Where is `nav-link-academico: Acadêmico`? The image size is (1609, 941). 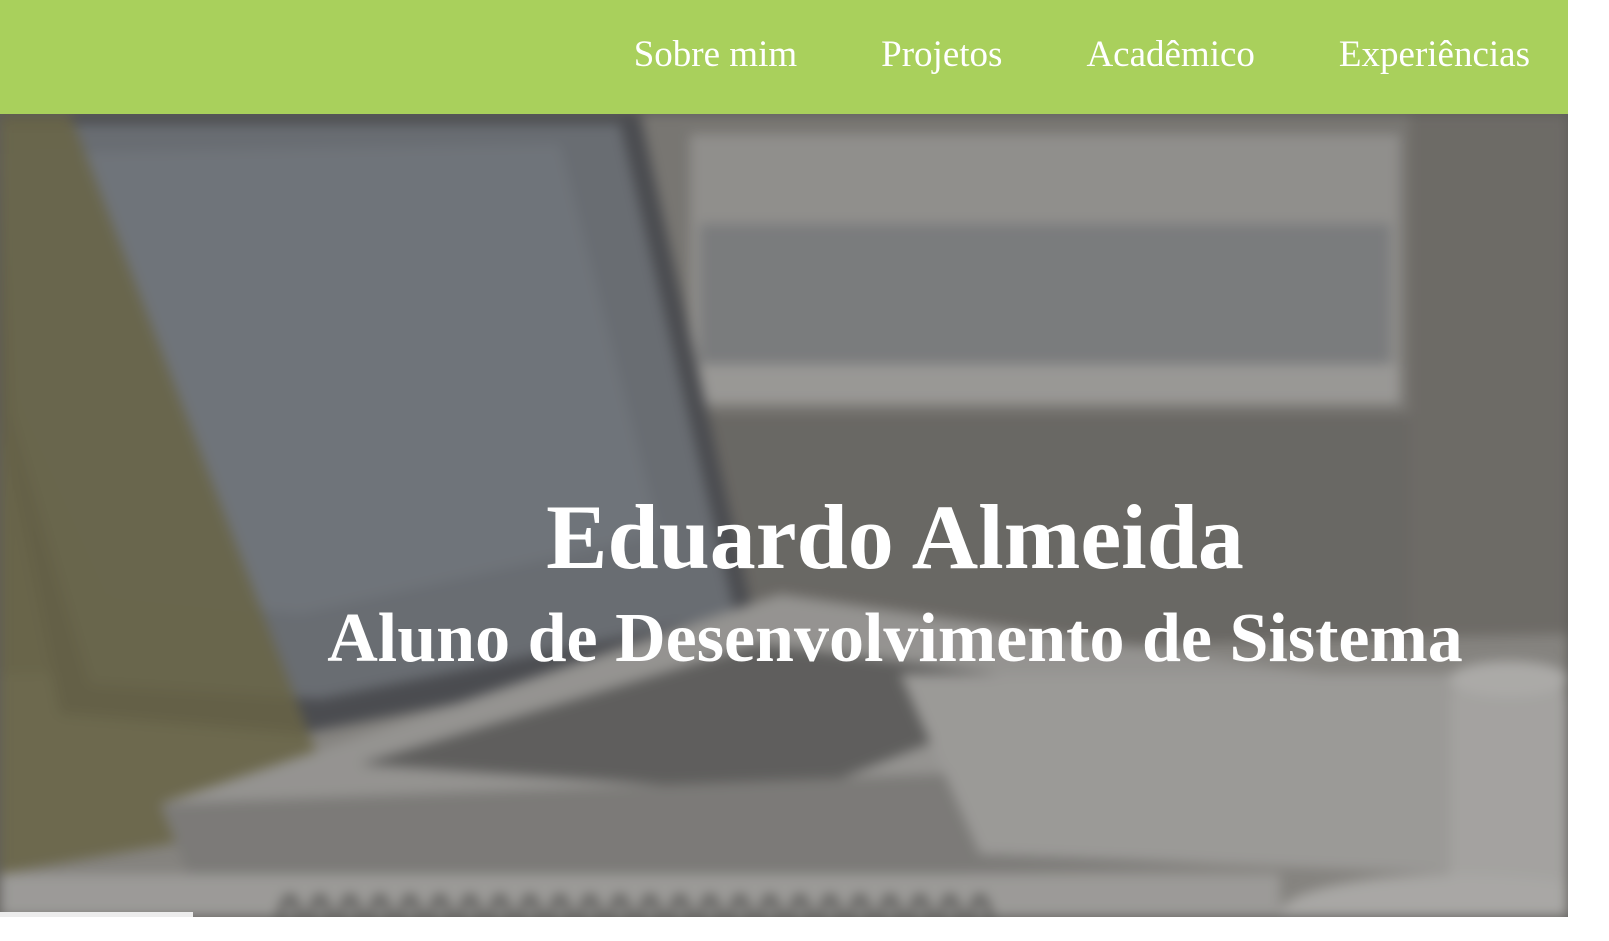 nav-link-academico: Acadêmico is located at coordinates (1170, 54).